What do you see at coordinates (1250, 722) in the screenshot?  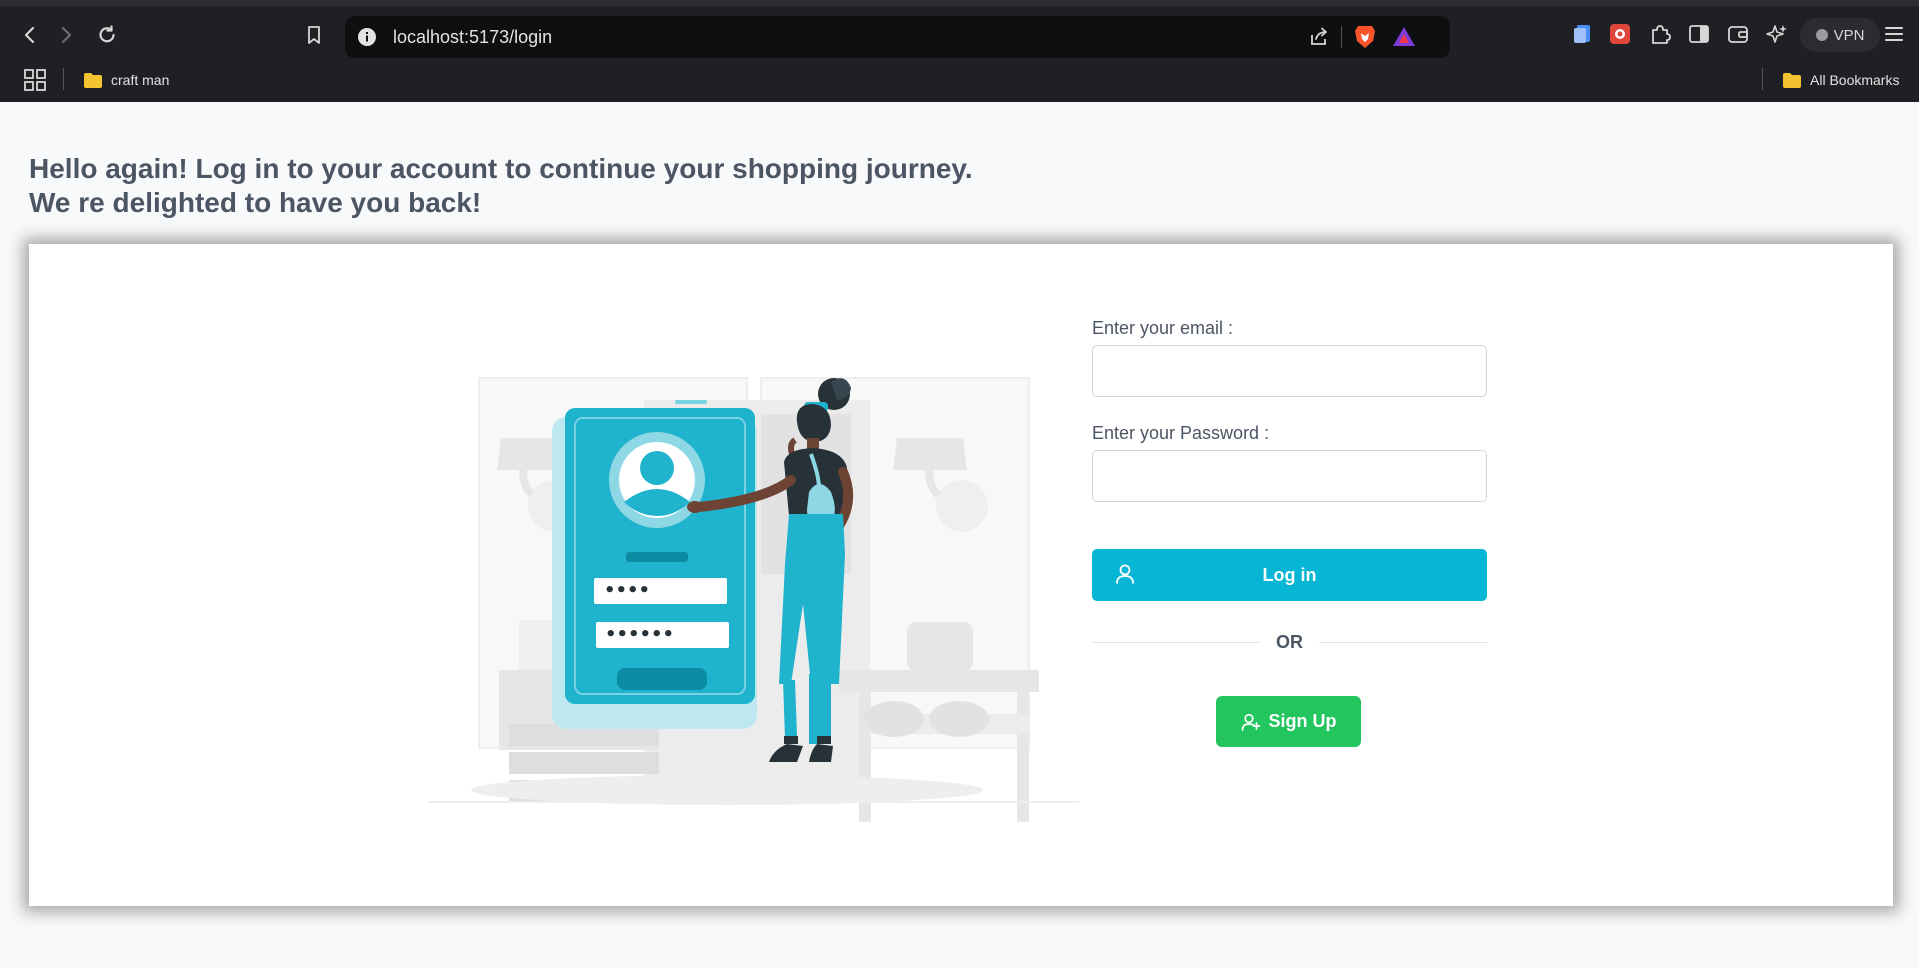 I see `user-plus-icon` at bounding box center [1250, 722].